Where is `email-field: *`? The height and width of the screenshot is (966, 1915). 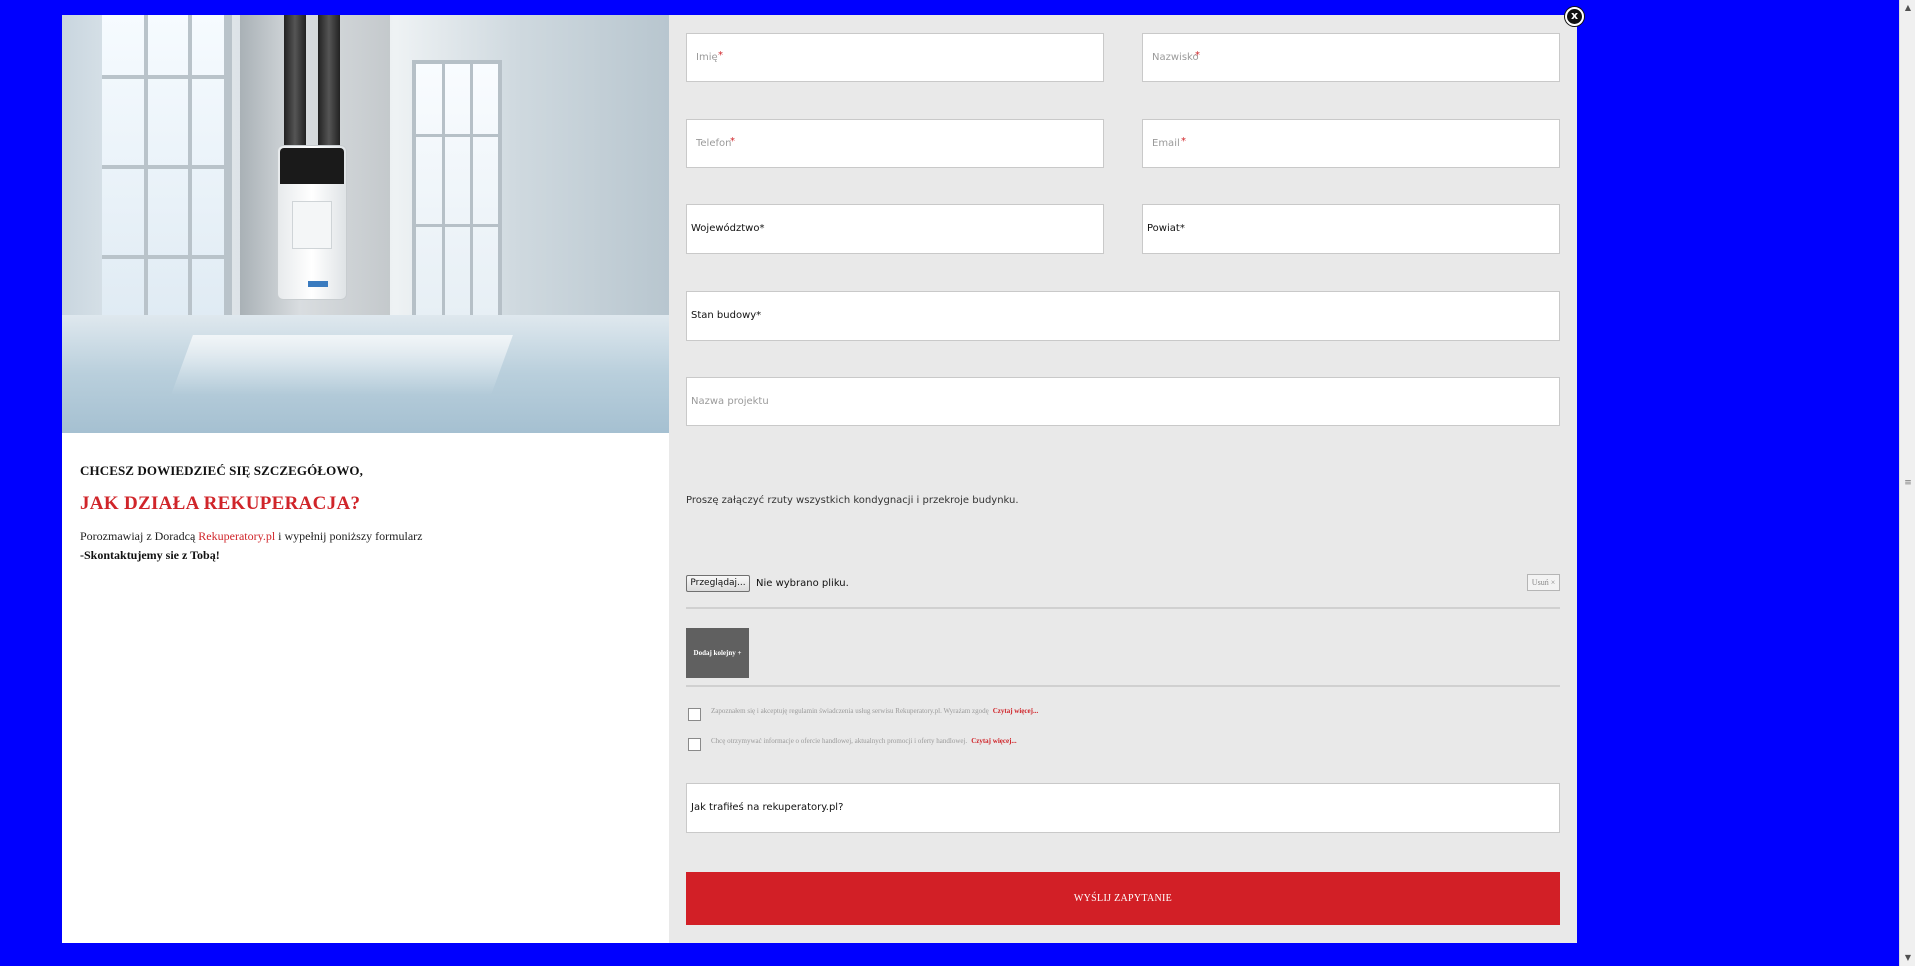 email-field: * is located at coordinates (1351, 143).